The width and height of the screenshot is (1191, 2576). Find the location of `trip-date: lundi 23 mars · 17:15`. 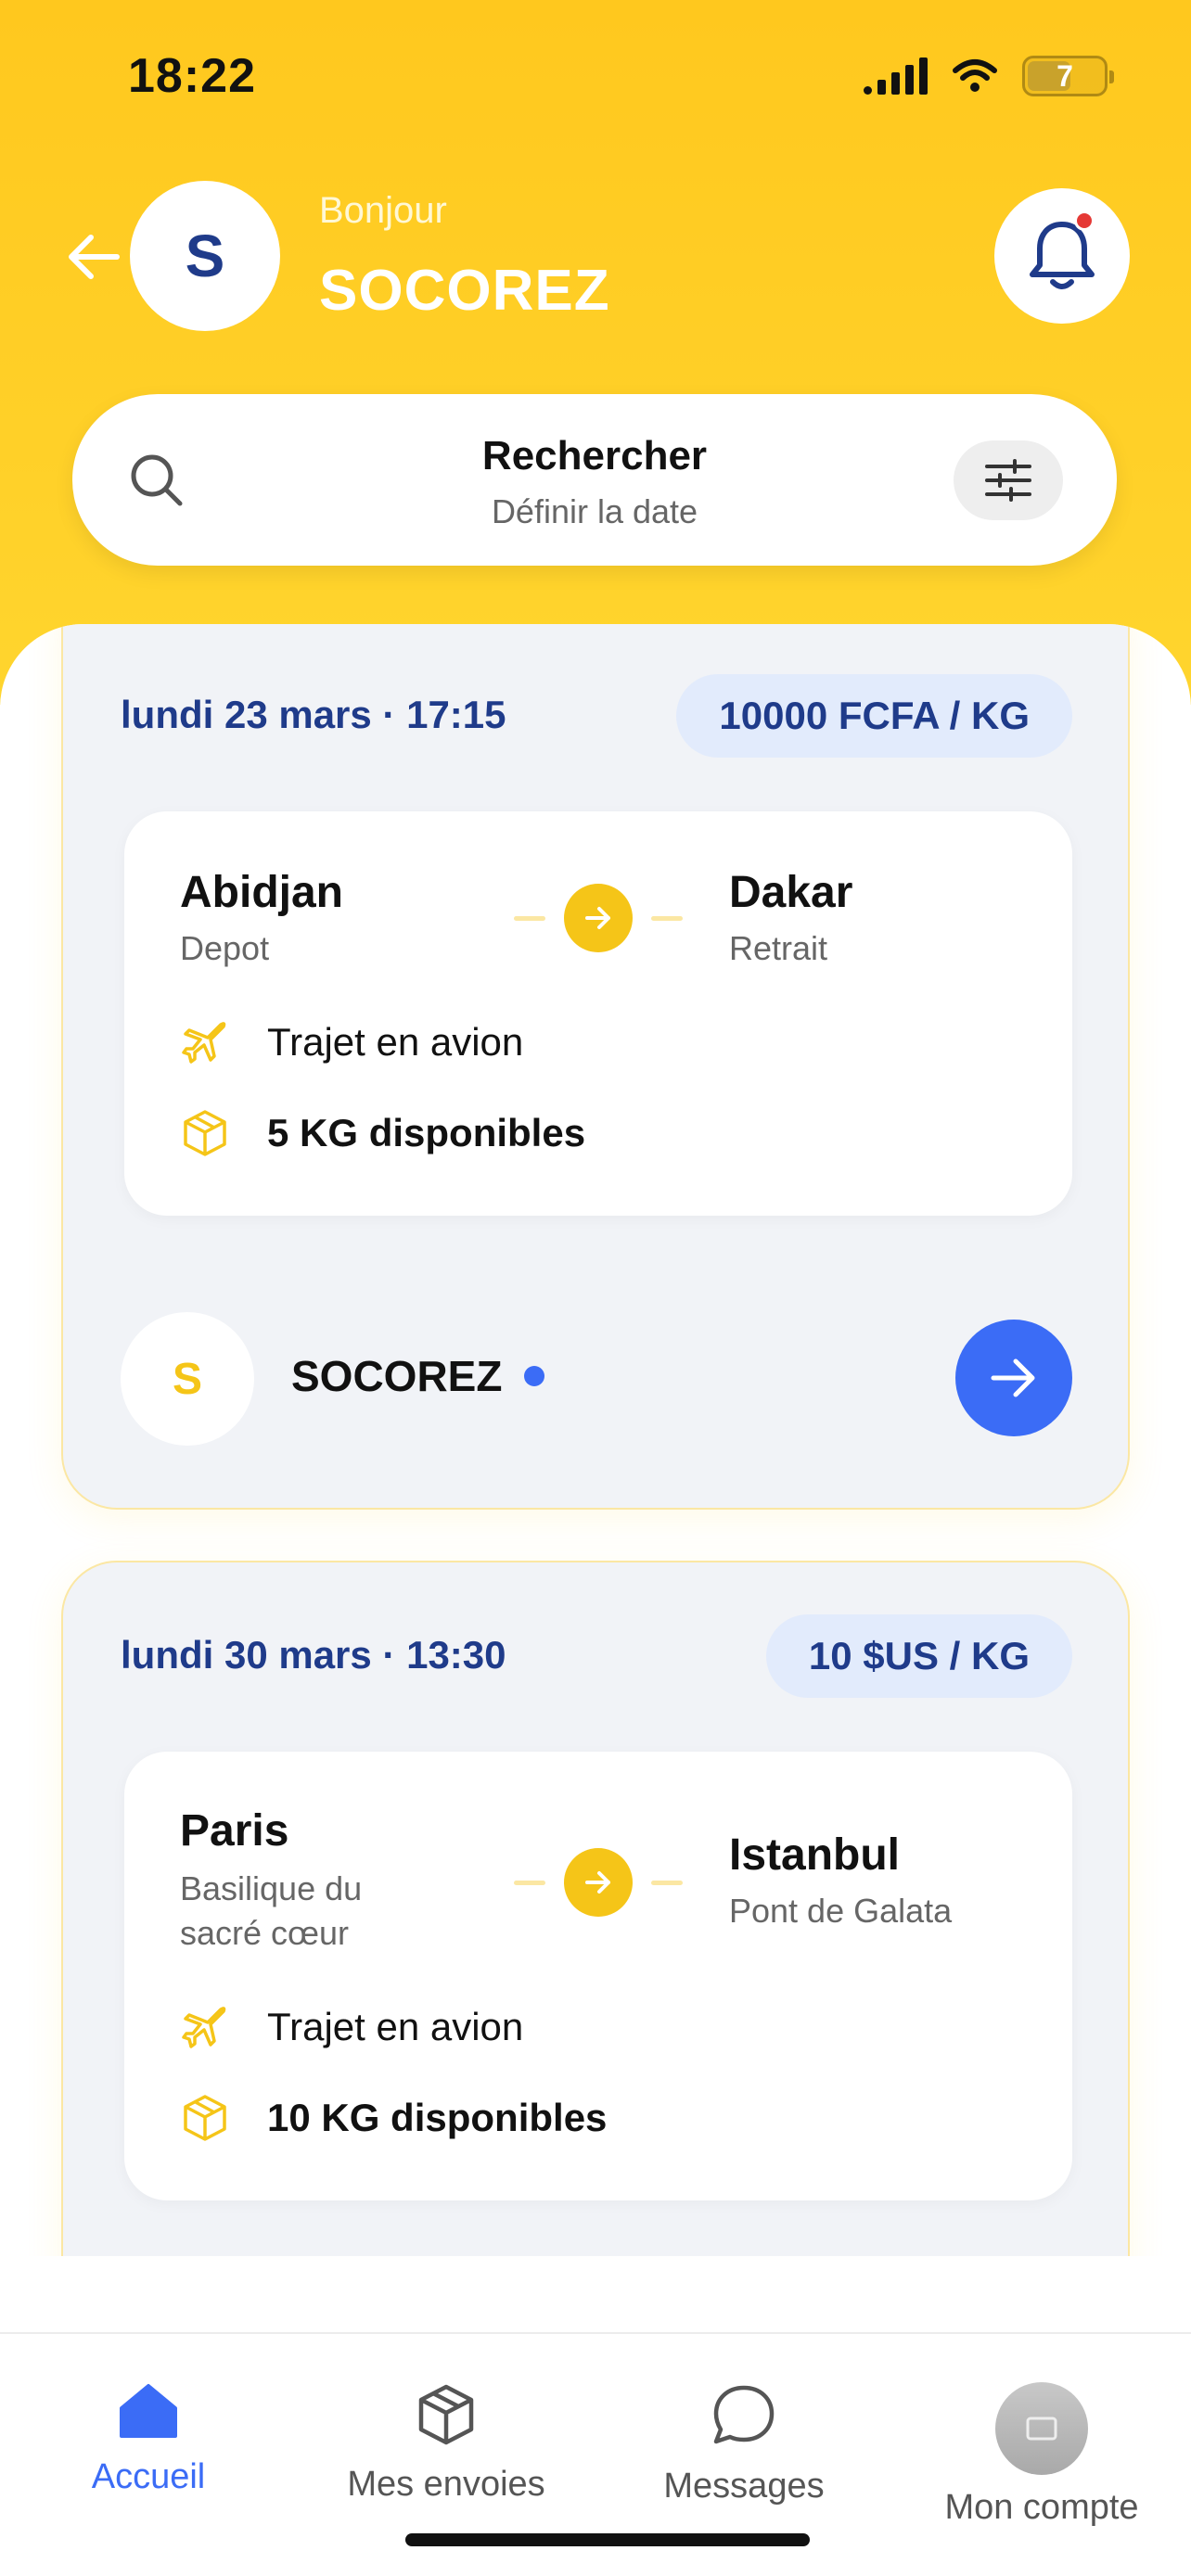

trip-date: lundi 23 mars · 17:15 is located at coordinates (313, 715).